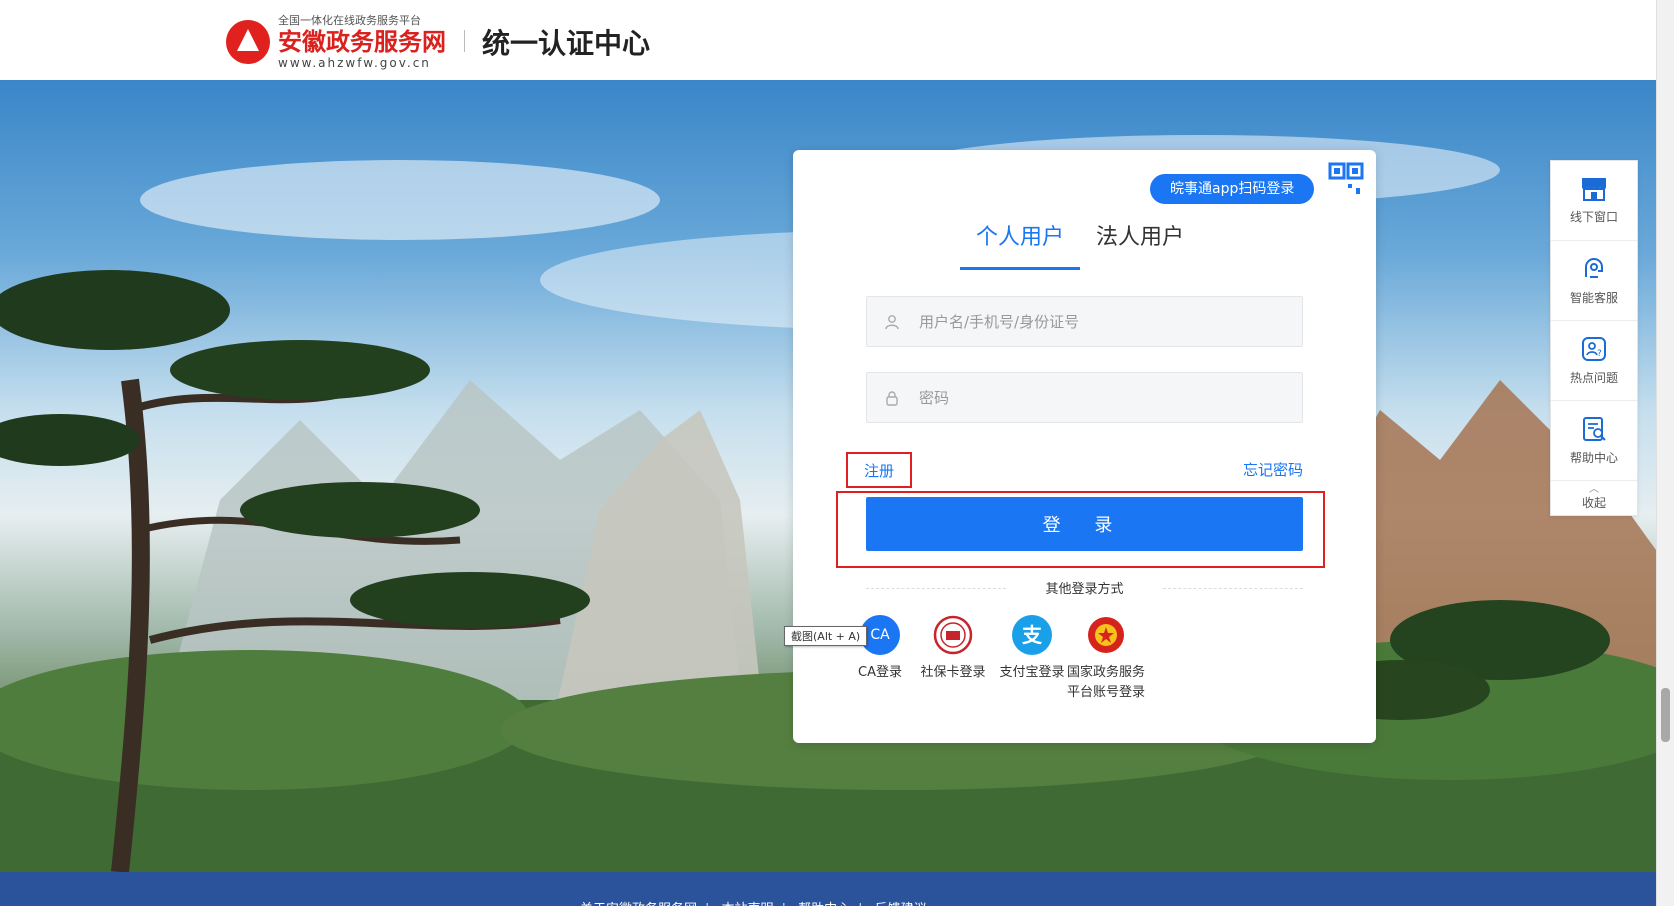 The height and width of the screenshot is (917, 1674). I want to click on site-footer: 关于安徽政务服务网 | 本站声明 | 帮助中心 | 反馈建议, so click(828, 894).